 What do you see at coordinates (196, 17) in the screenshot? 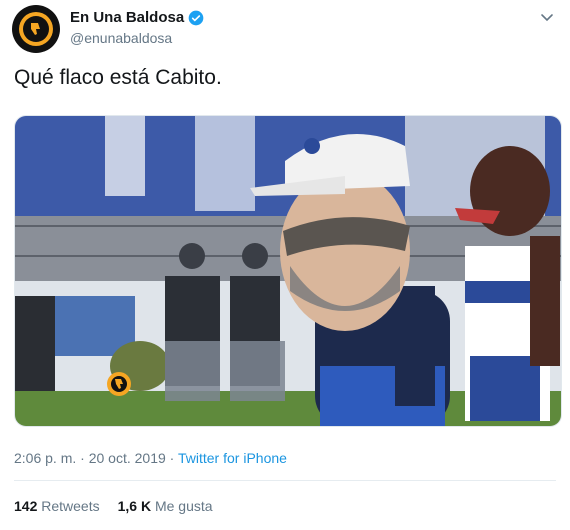
I see `verified-badge-icon` at bounding box center [196, 17].